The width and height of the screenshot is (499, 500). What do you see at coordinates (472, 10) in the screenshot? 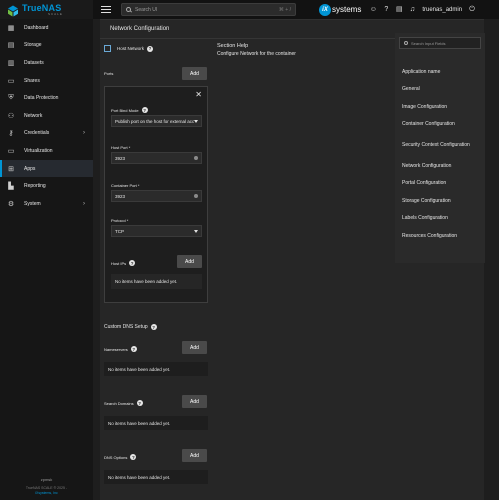
I see `power-icon: ⏻` at bounding box center [472, 10].